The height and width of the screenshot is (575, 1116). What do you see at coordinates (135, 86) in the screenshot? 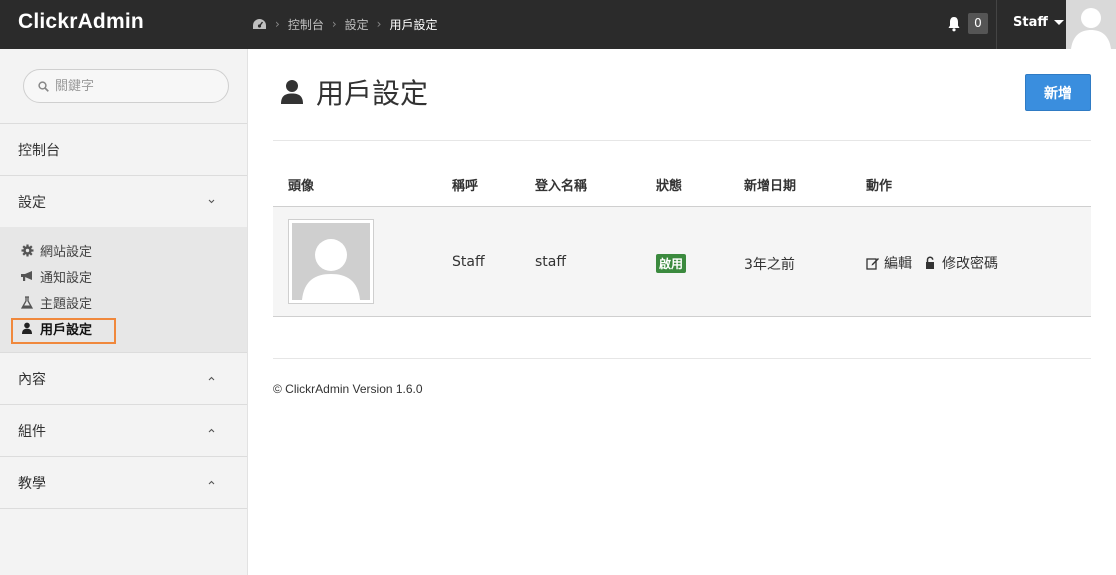
I see `search-input` at bounding box center [135, 86].